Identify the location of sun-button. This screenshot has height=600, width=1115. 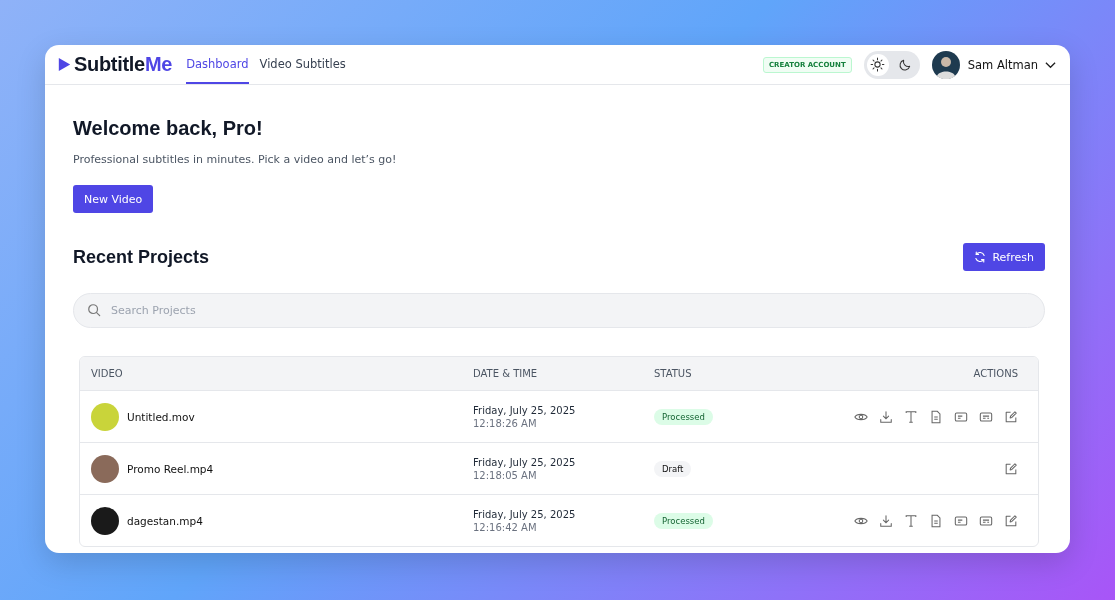
(877, 64).